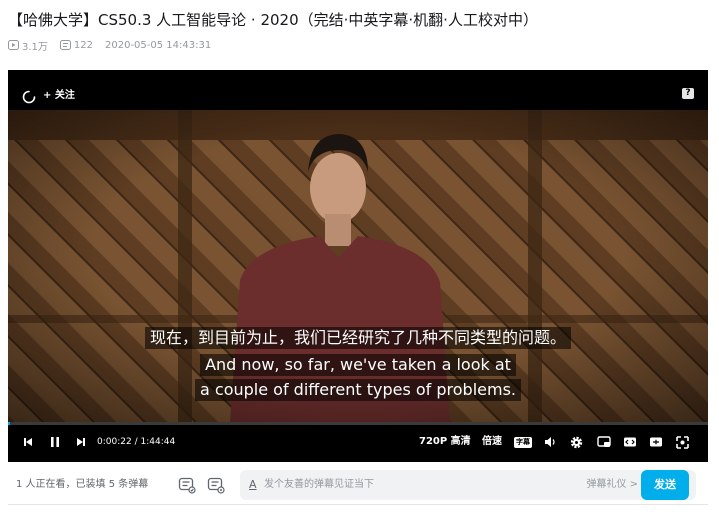  I want to click on player-controls: 0:00:22 / 1:44:44 720P 高清 倍速 字幕, so click(358, 442).